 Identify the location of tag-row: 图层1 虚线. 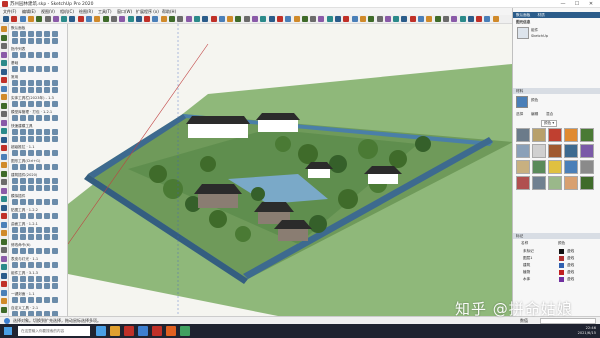
(557, 258).